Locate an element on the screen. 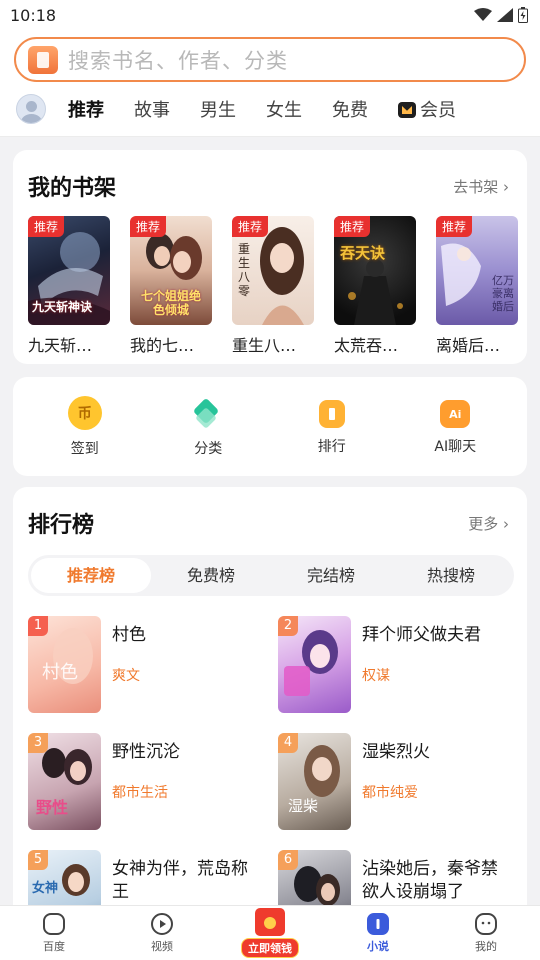  ranking-tabs: 推荐榜 免费榜 完结榜 热搜榜 is located at coordinates (271, 575).